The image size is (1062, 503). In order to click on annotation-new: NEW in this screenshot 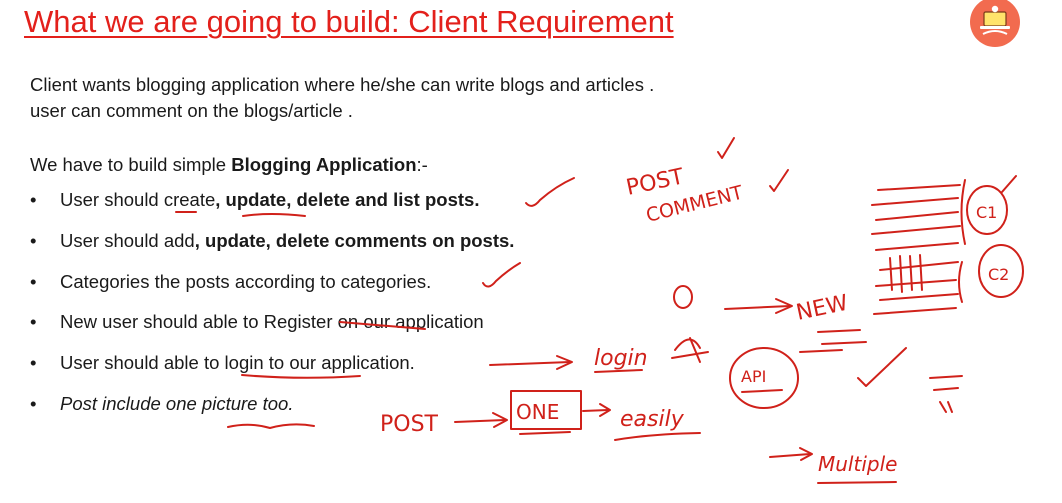, I will do `click(822, 308)`.